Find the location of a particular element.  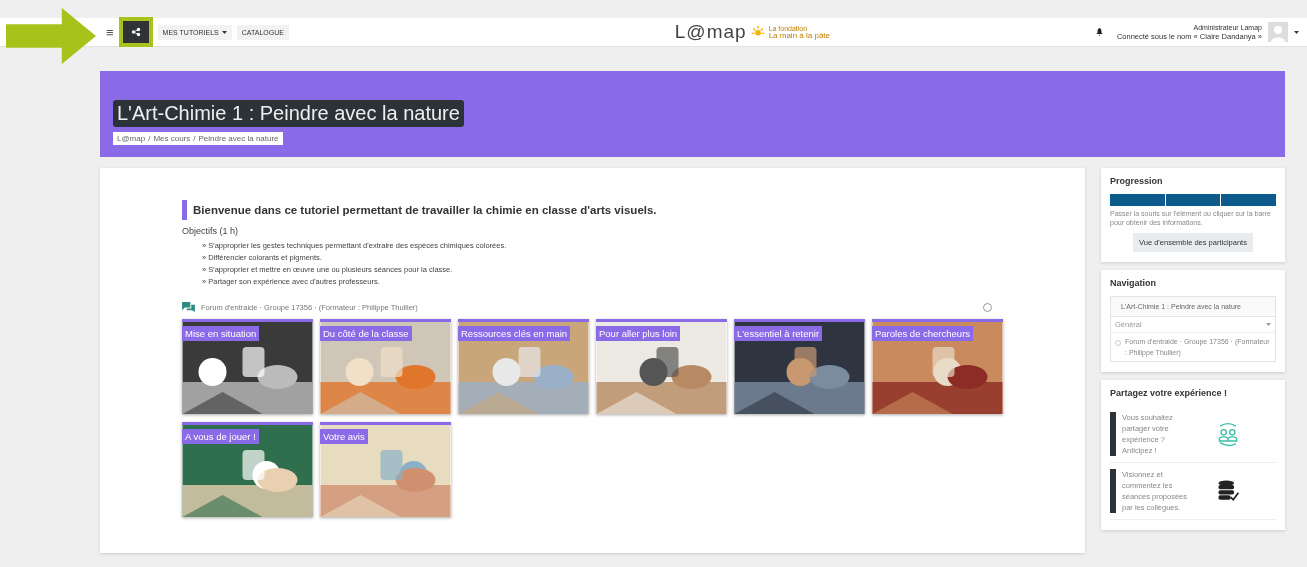

breadcrumb-link: L@map is located at coordinates (131, 138).